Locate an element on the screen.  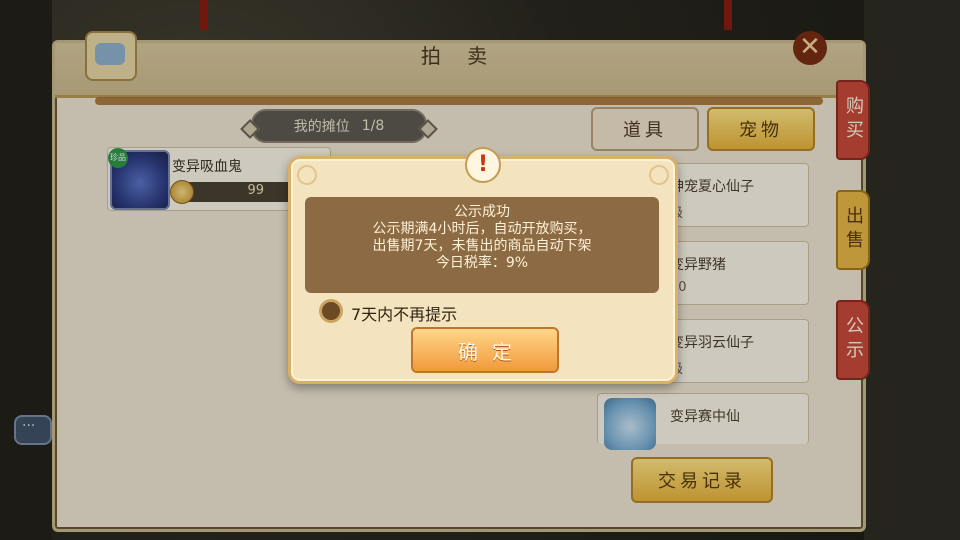
message-line: 公示期满4小时后，自动开放购买， is located at coordinates (482, 229).